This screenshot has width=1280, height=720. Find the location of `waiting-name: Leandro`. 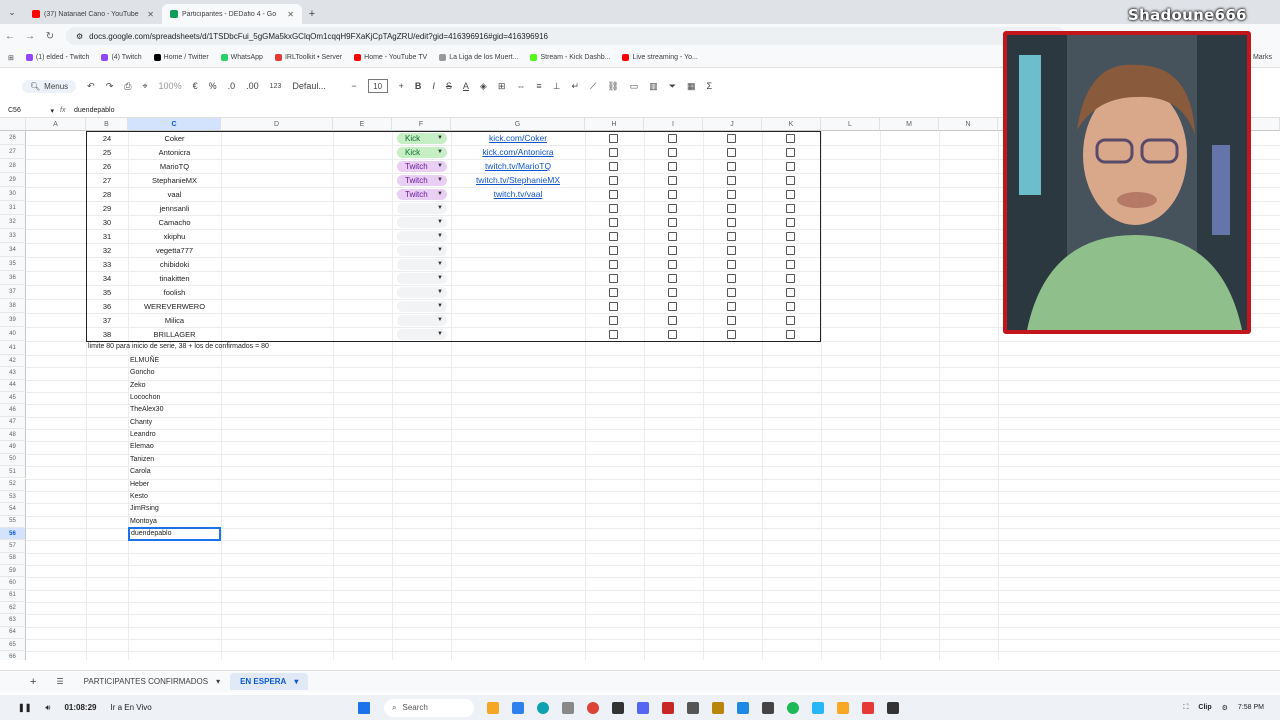

waiting-name: Leandro is located at coordinates (143, 434).